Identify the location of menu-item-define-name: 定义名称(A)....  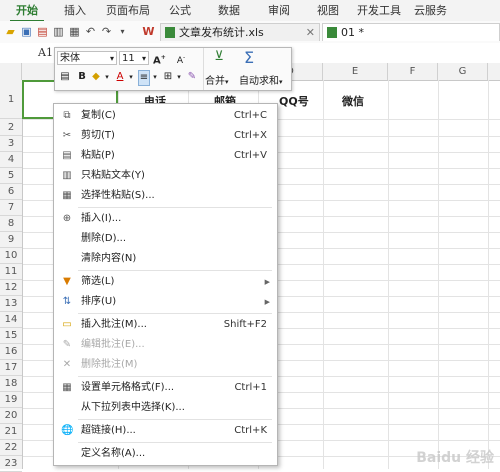
(165, 454).